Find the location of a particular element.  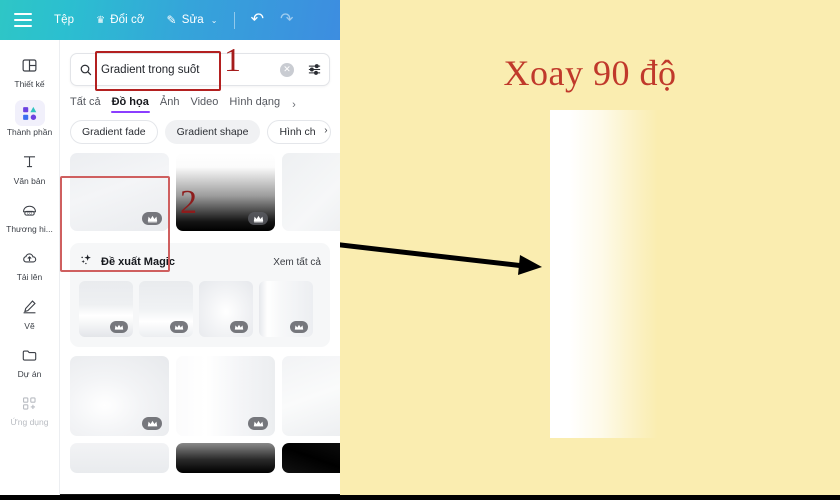

tab-photos-label: Ảnh is located at coordinates (169, 102).